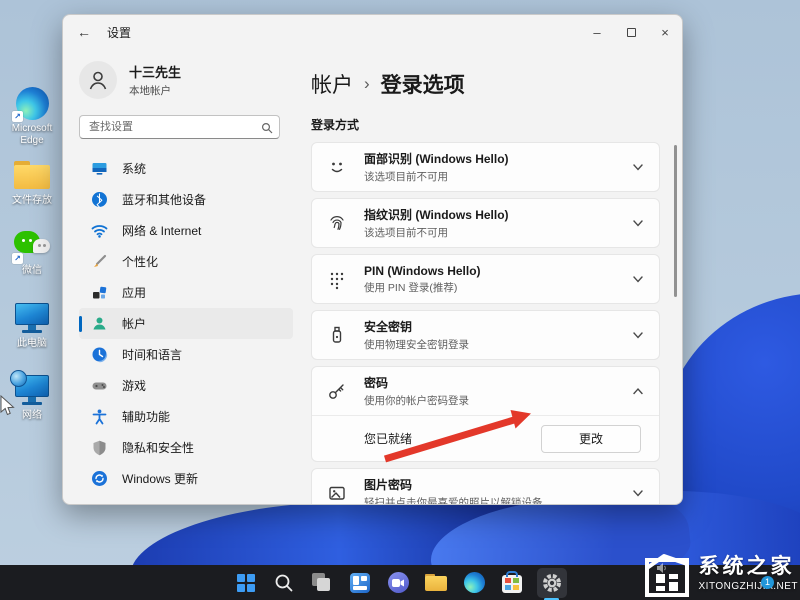  I want to click on start-button, so click(246, 583).